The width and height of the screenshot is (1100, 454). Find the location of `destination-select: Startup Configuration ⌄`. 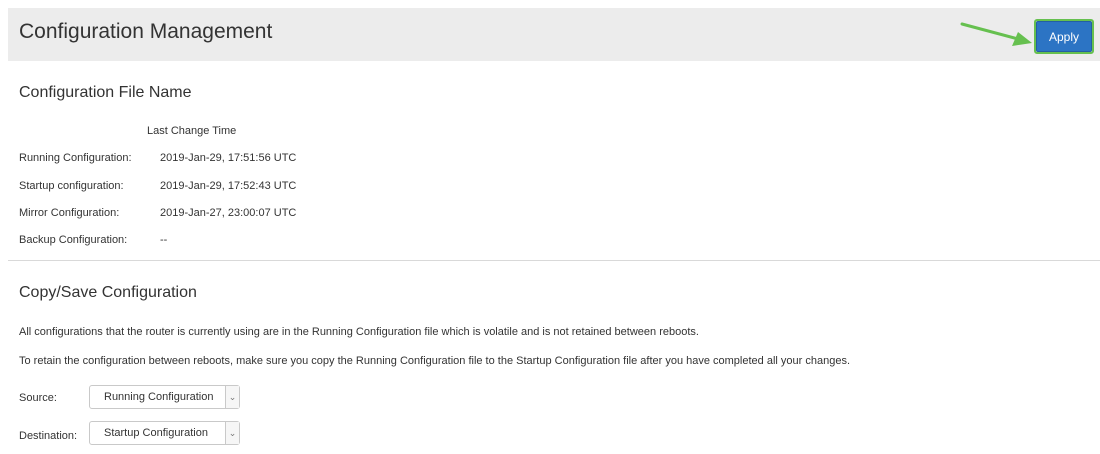

destination-select: Startup Configuration ⌄ is located at coordinates (164, 433).